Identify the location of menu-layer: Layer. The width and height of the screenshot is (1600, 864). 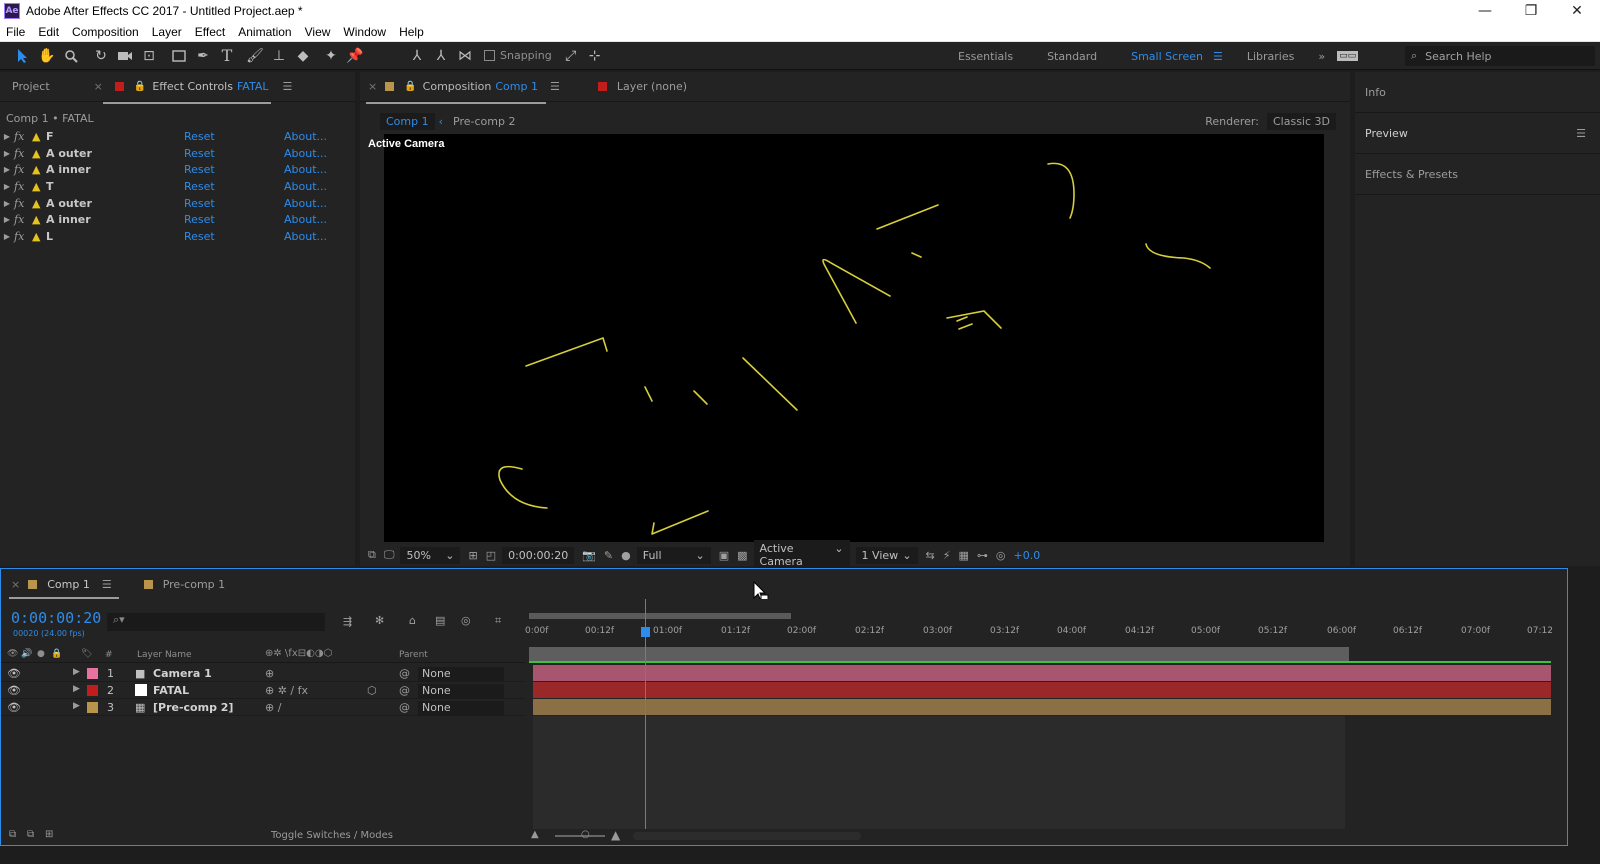
(167, 32).